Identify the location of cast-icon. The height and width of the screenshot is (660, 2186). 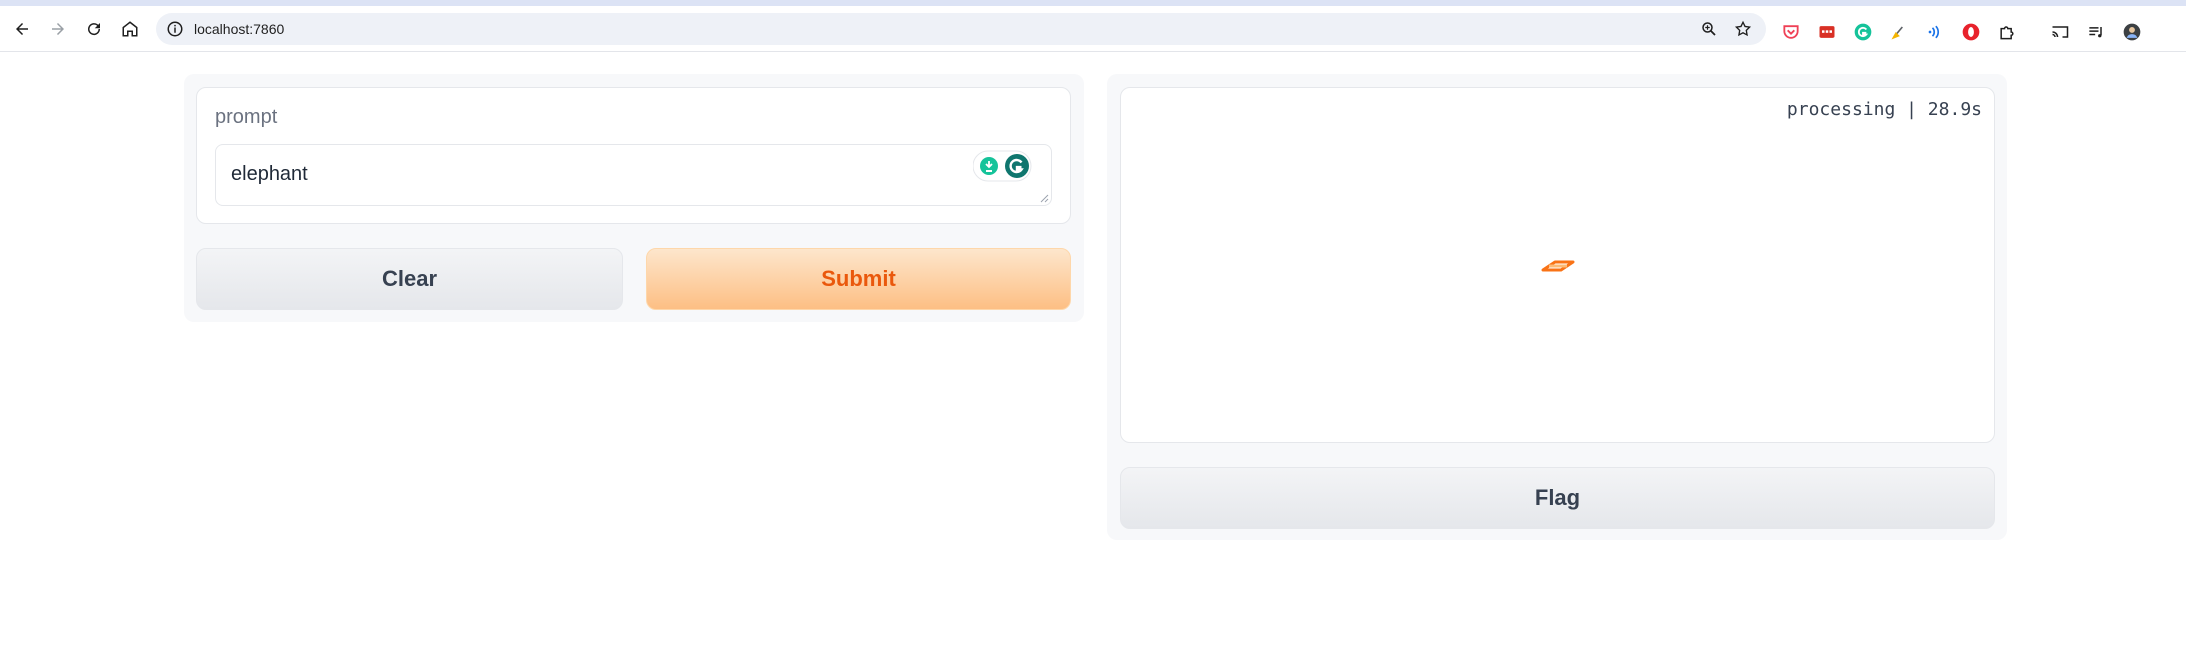
(2060, 32).